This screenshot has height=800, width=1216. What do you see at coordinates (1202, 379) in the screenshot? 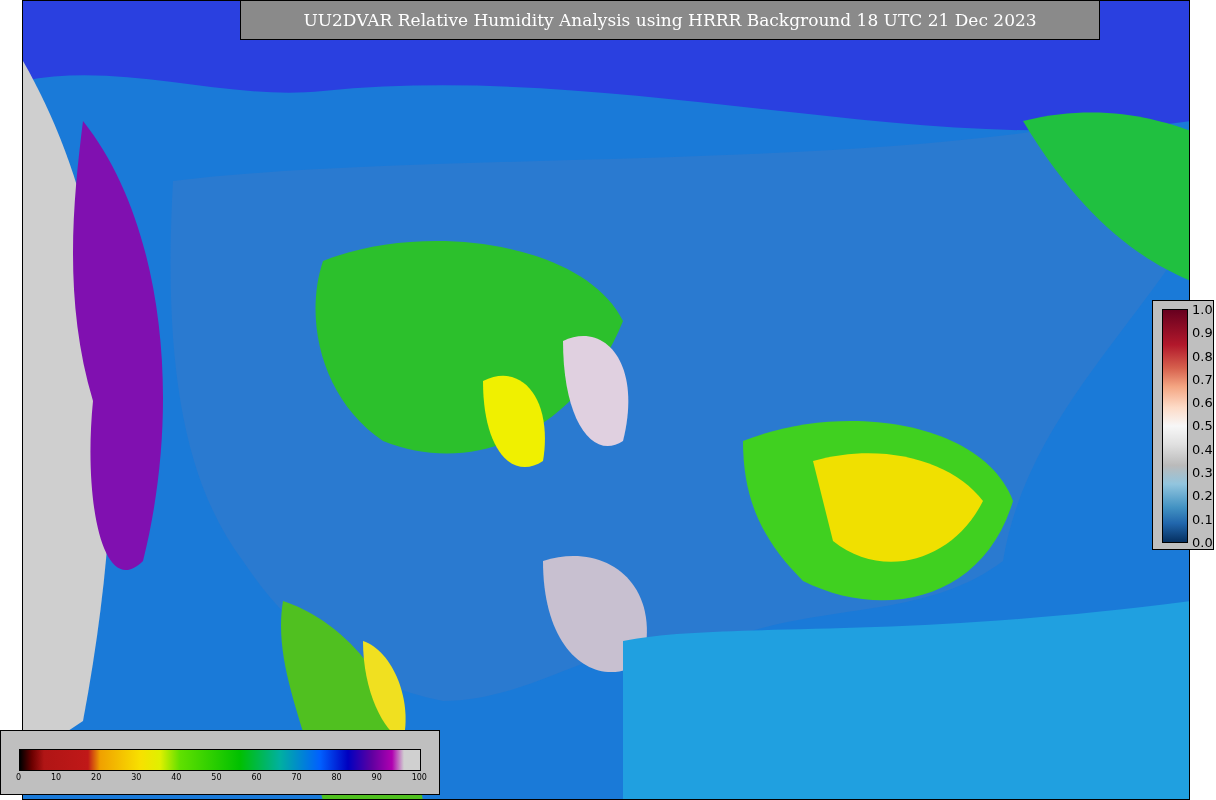
I see `tick-label: 0.7` at bounding box center [1202, 379].